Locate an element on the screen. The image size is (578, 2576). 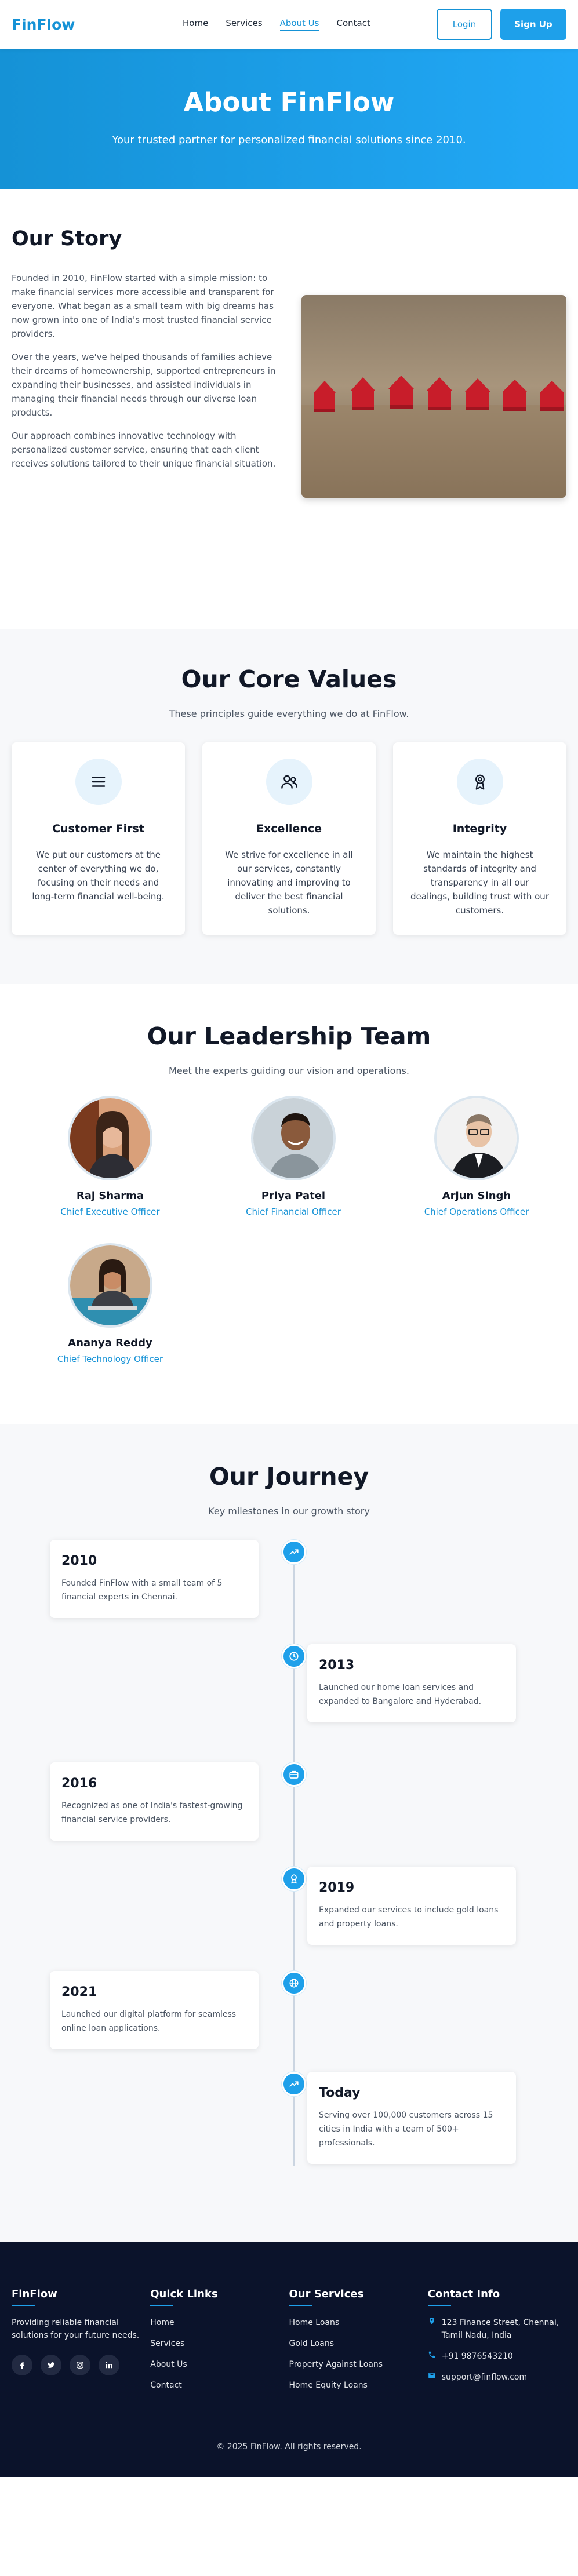
signup-button: Sign Up is located at coordinates (533, 24).